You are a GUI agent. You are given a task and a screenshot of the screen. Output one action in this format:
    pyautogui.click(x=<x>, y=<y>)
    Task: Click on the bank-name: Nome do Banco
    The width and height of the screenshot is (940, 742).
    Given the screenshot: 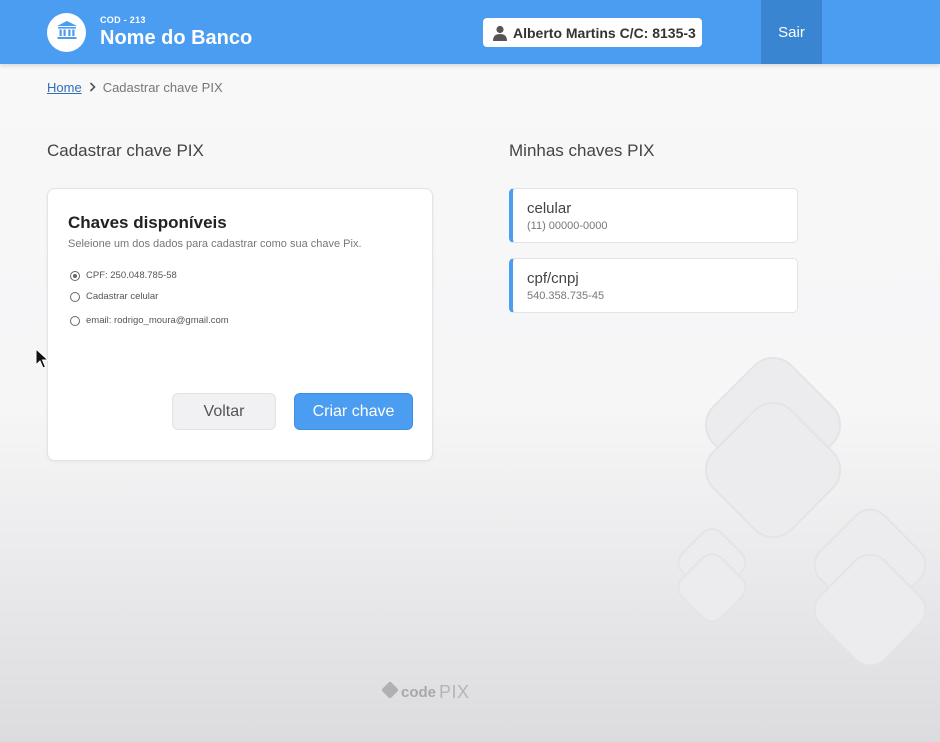 What is the action you would take?
    pyautogui.click(x=176, y=38)
    